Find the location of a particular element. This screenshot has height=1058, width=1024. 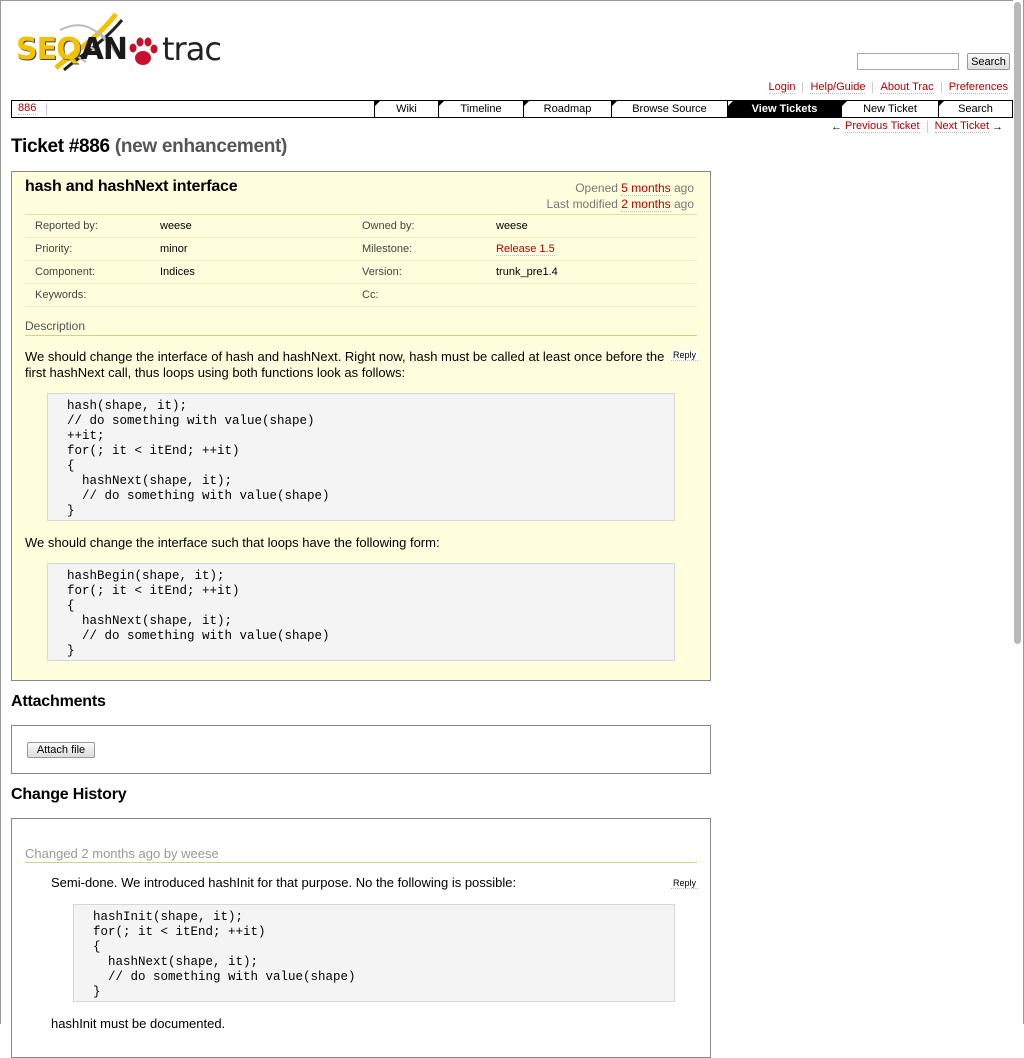

context-nav: 886 is located at coordinates (193, 109).